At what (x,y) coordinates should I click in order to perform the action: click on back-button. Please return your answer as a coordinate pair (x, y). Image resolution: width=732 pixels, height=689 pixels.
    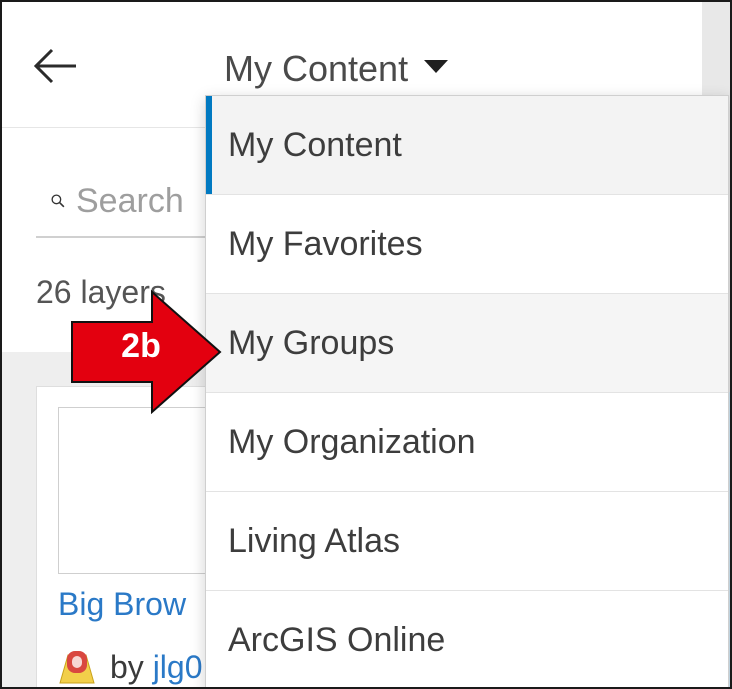
    Looking at the image, I should click on (55, 66).